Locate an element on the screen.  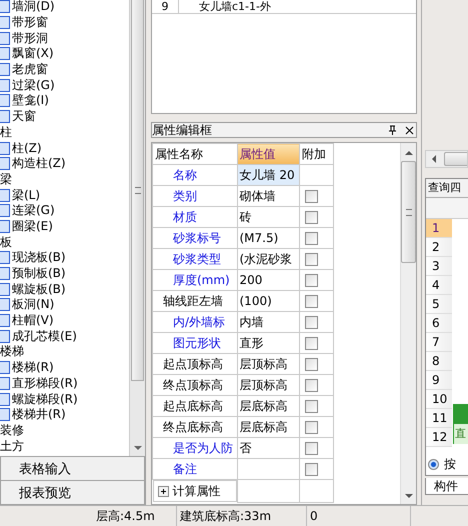
property-value: 女儿墙 20 is located at coordinates (268, 175).